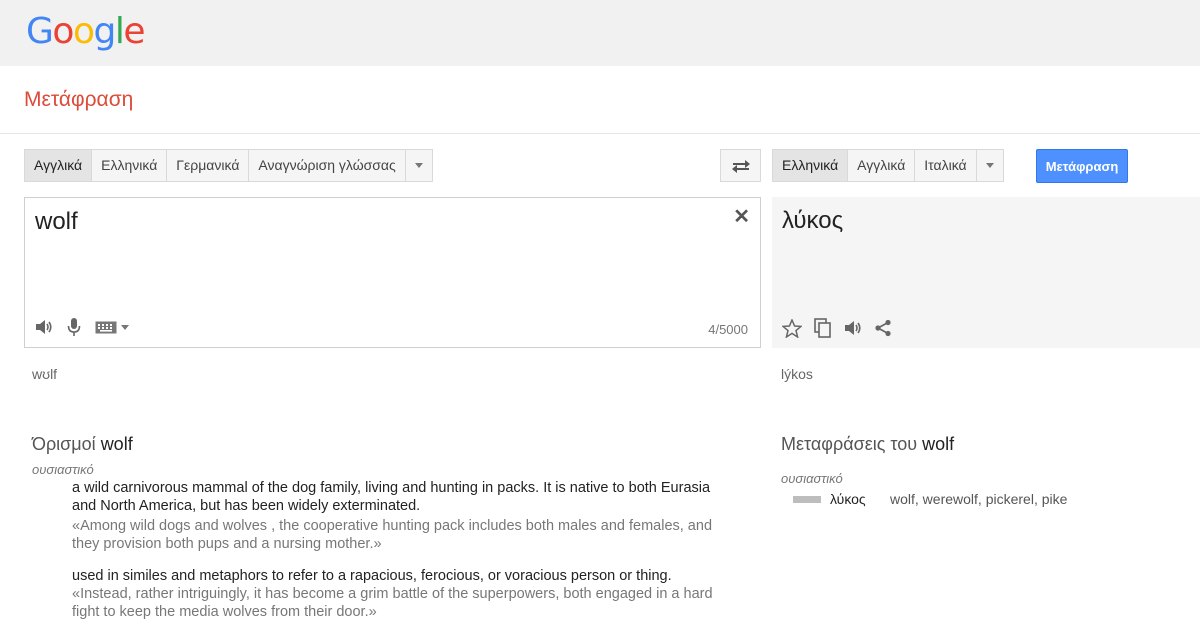 Image resolution: width=1200 pixels, height=630 pixels. I want to click on clear-text-button: ✕, so click(741, 216).